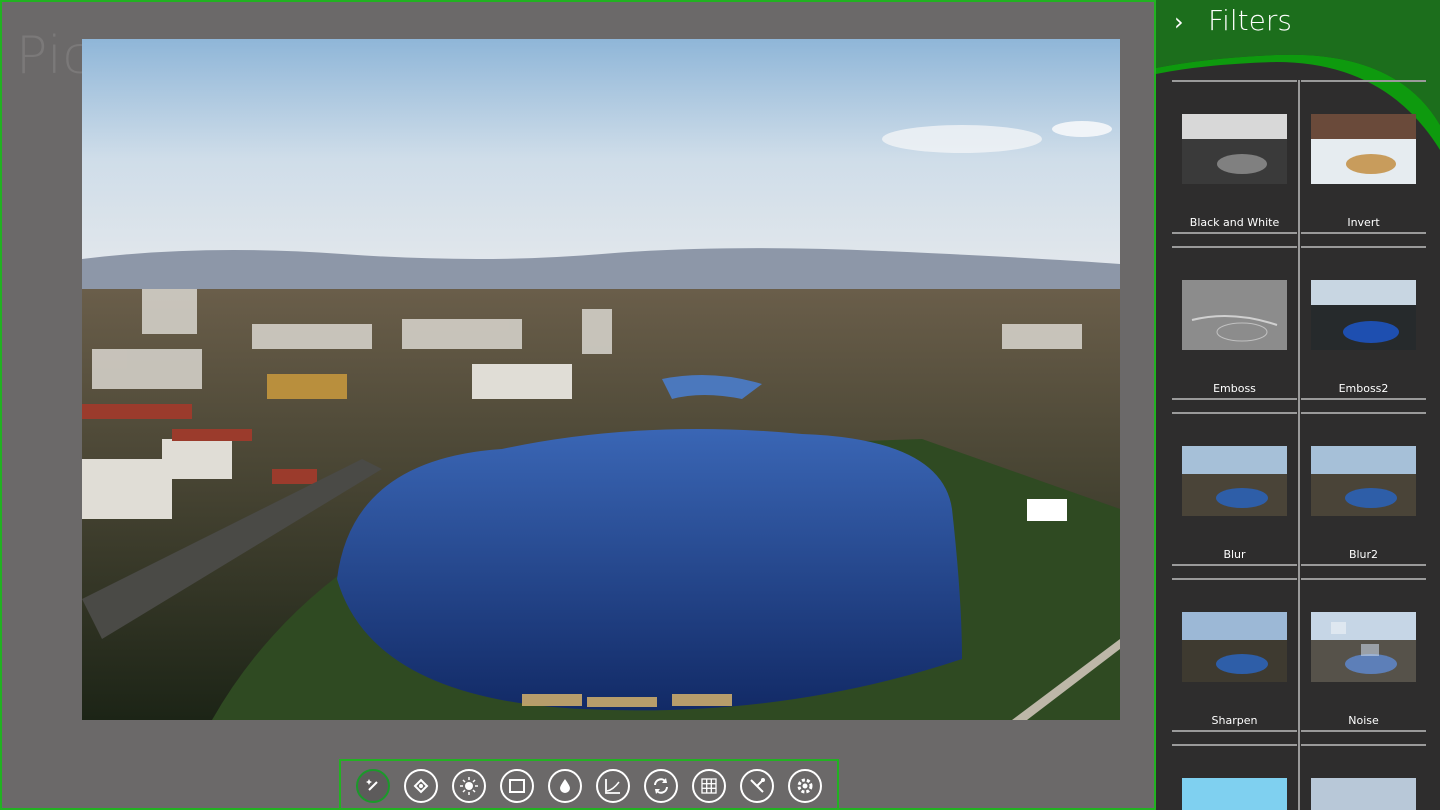 The width and height of the screenshot is (1440, 810). I want to click on filter-tile: Emboss2, so click(1363, 329).